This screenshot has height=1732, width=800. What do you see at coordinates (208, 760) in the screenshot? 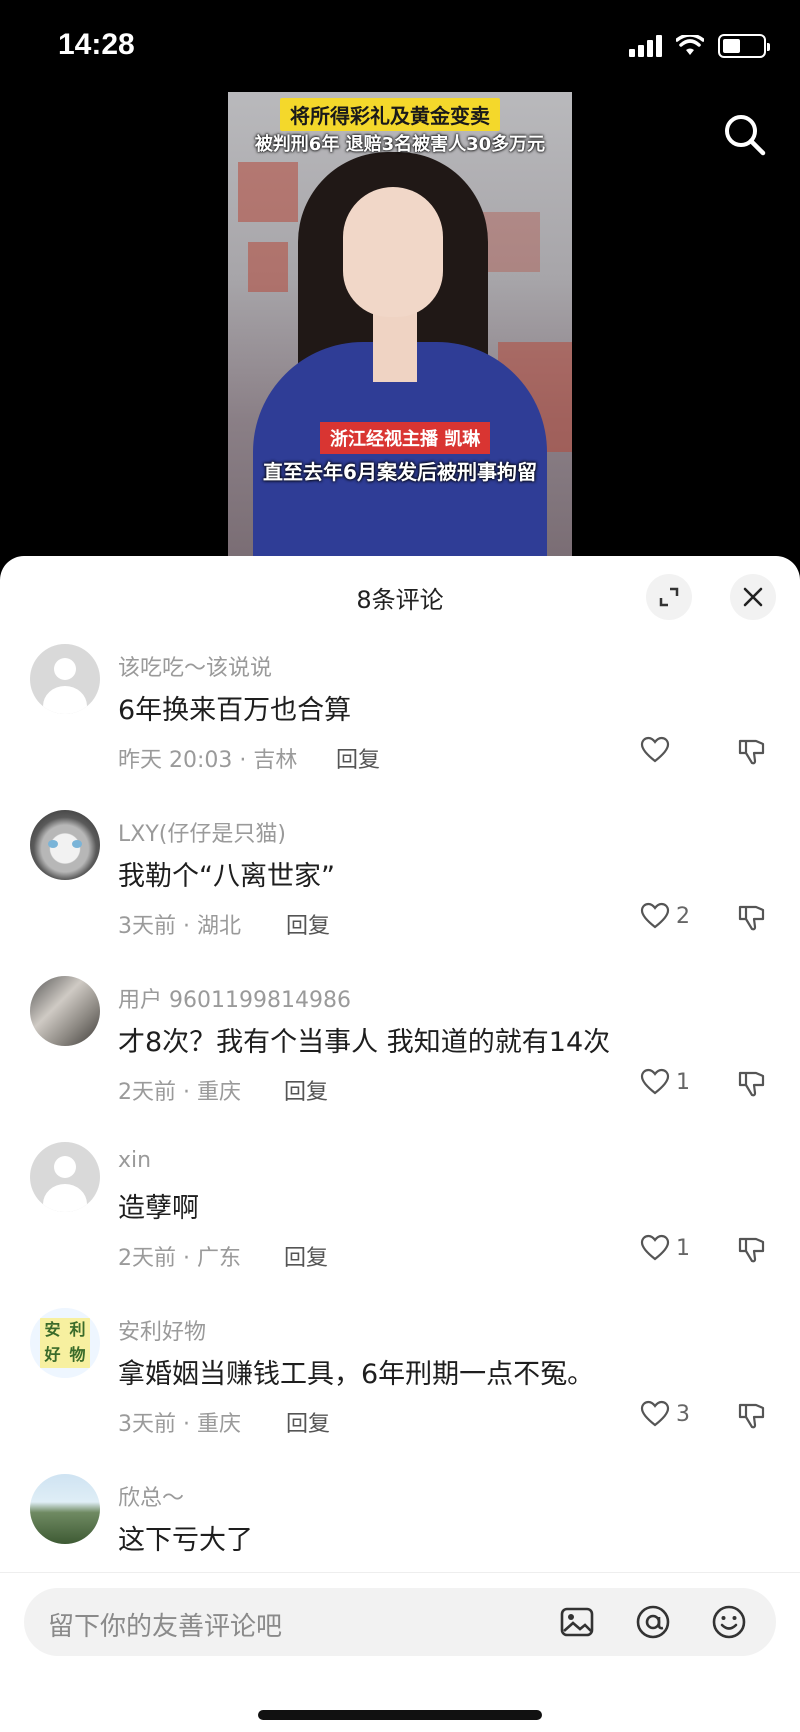
I see `comment-meta: 昨天 20:03 · 吉林` at bounding box center [208, 760].